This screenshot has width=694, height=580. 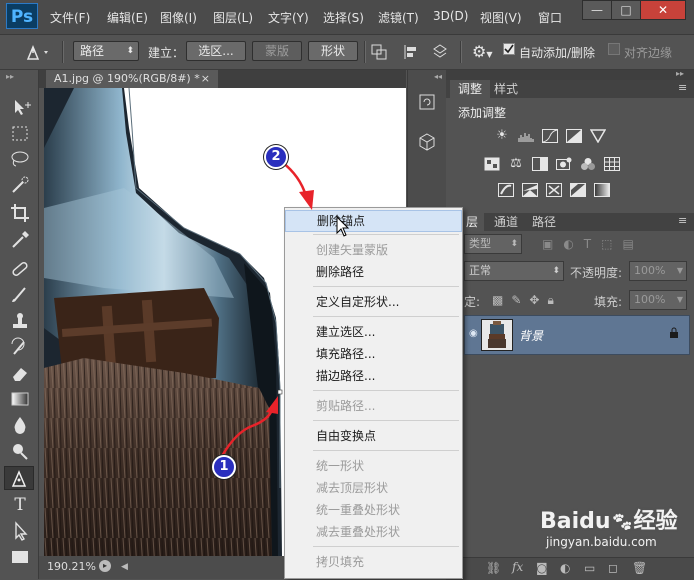 I want to click on watermark-url: jingyan.baidu.com, so click(x=601, y=542).